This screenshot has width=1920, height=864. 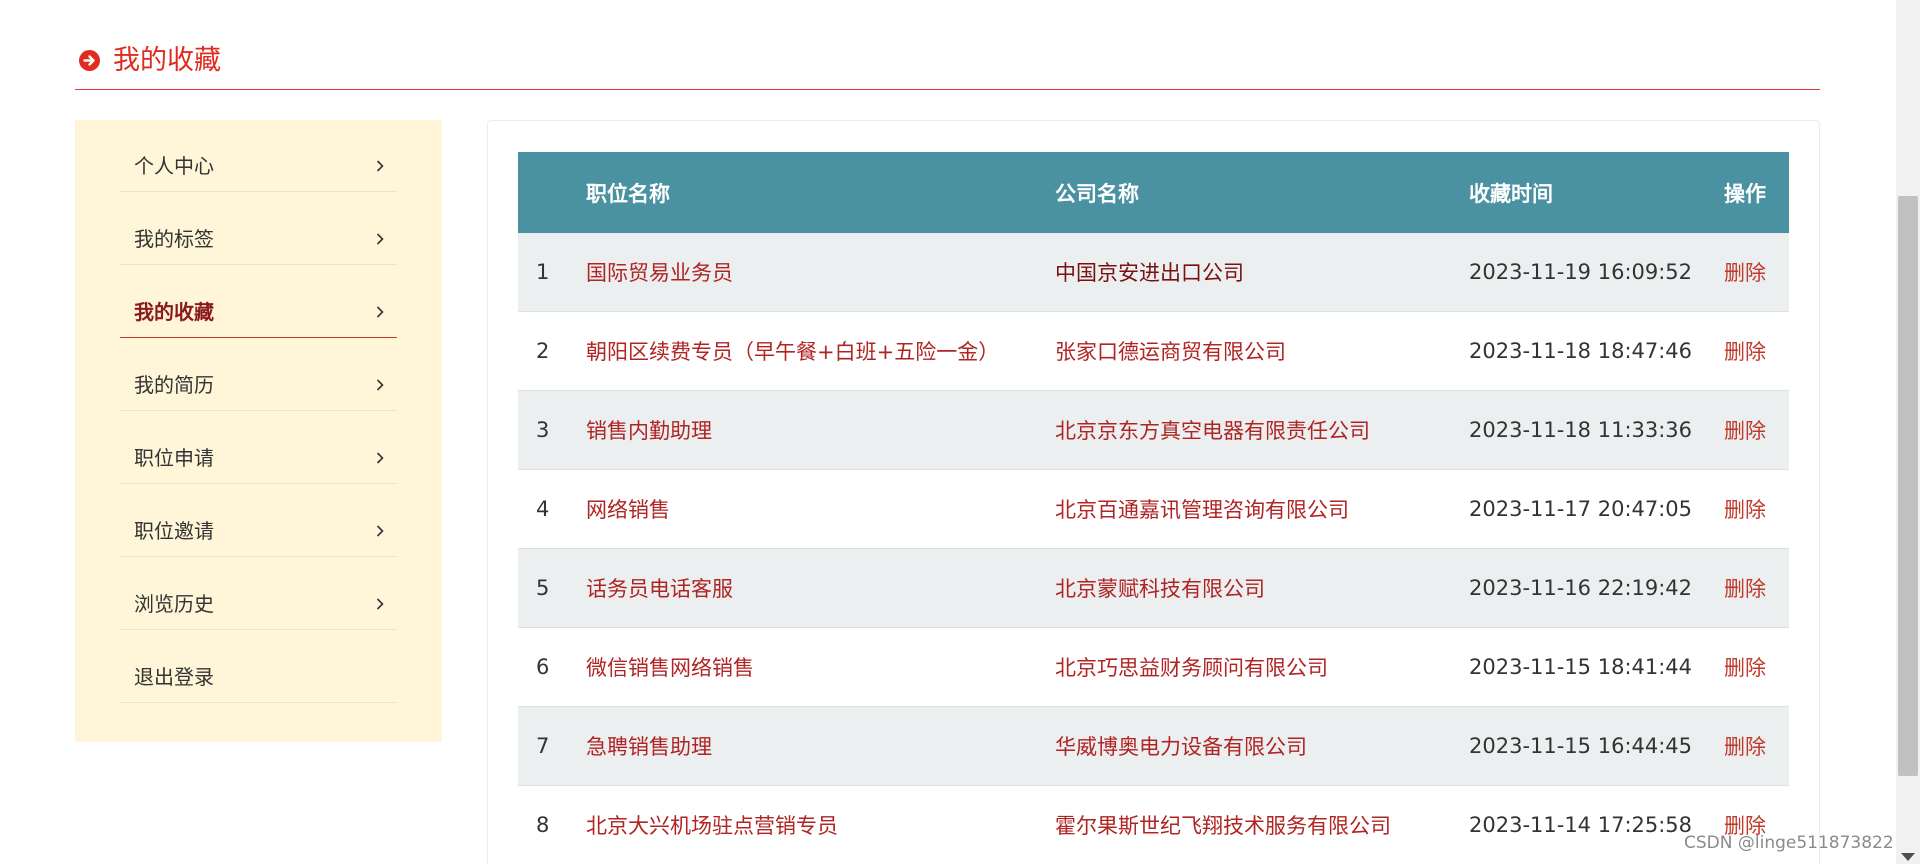 I want to click on page-title: 我的收藏, so click(x=167, y=60).